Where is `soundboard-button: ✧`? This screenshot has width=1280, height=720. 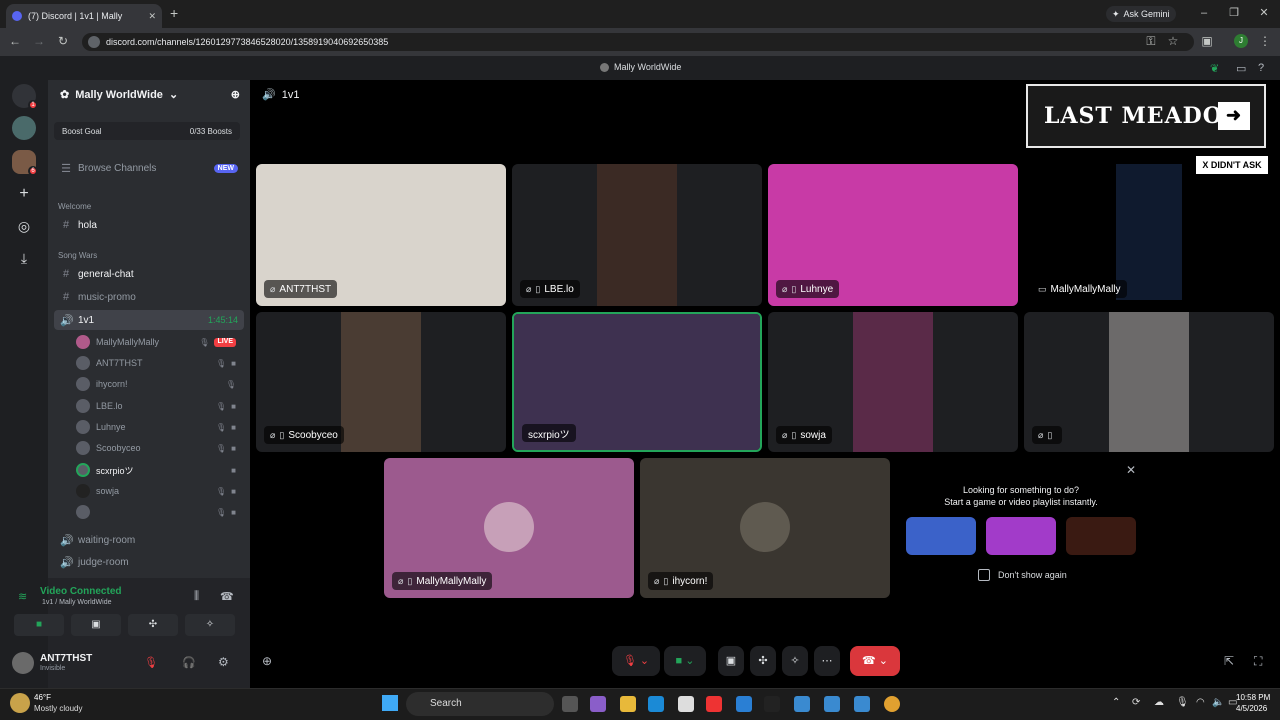
soundboard-button: ✧ is located at coordinates (210, 625).